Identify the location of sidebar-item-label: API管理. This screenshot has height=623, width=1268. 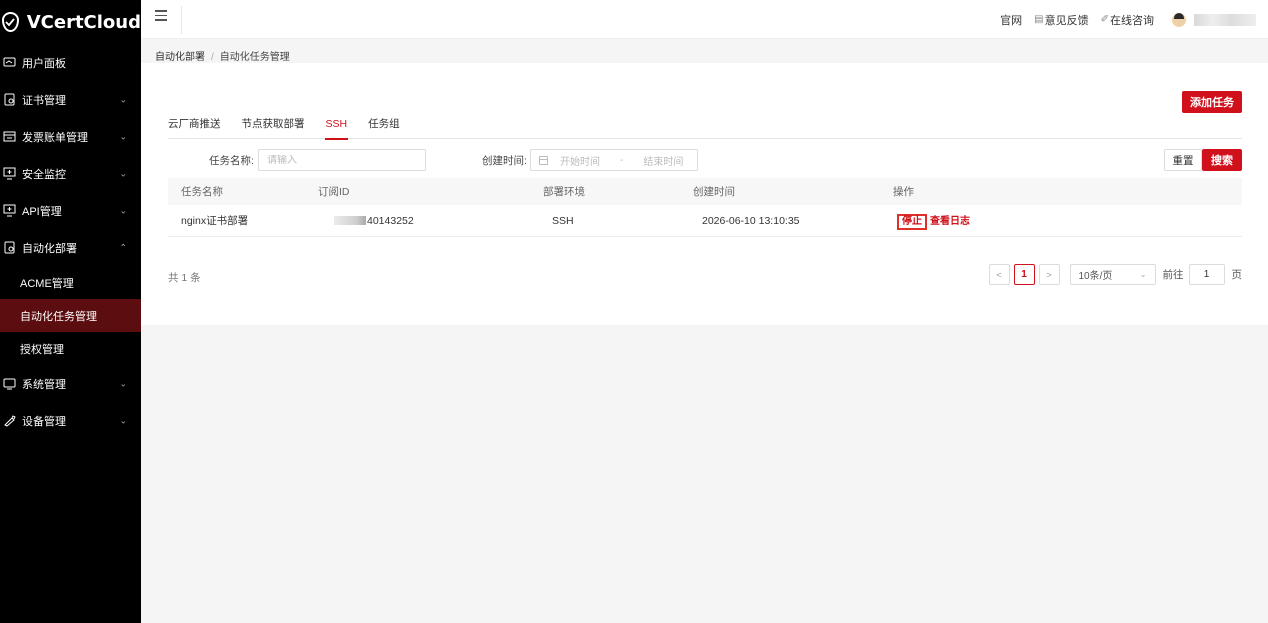
(42, 211).